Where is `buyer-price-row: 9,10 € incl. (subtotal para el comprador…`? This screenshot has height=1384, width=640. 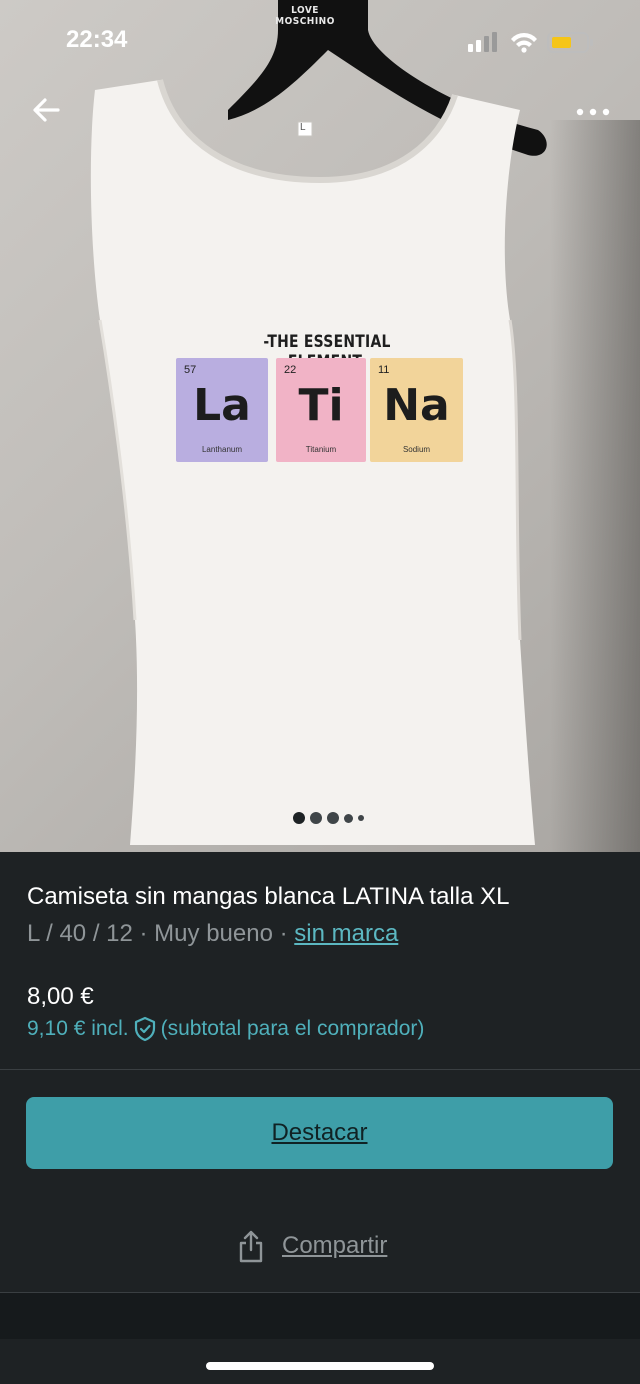
buyer-price-row: 9,10 € incl. (subtotal para el comprador… is located at coordinates (225, 1029).